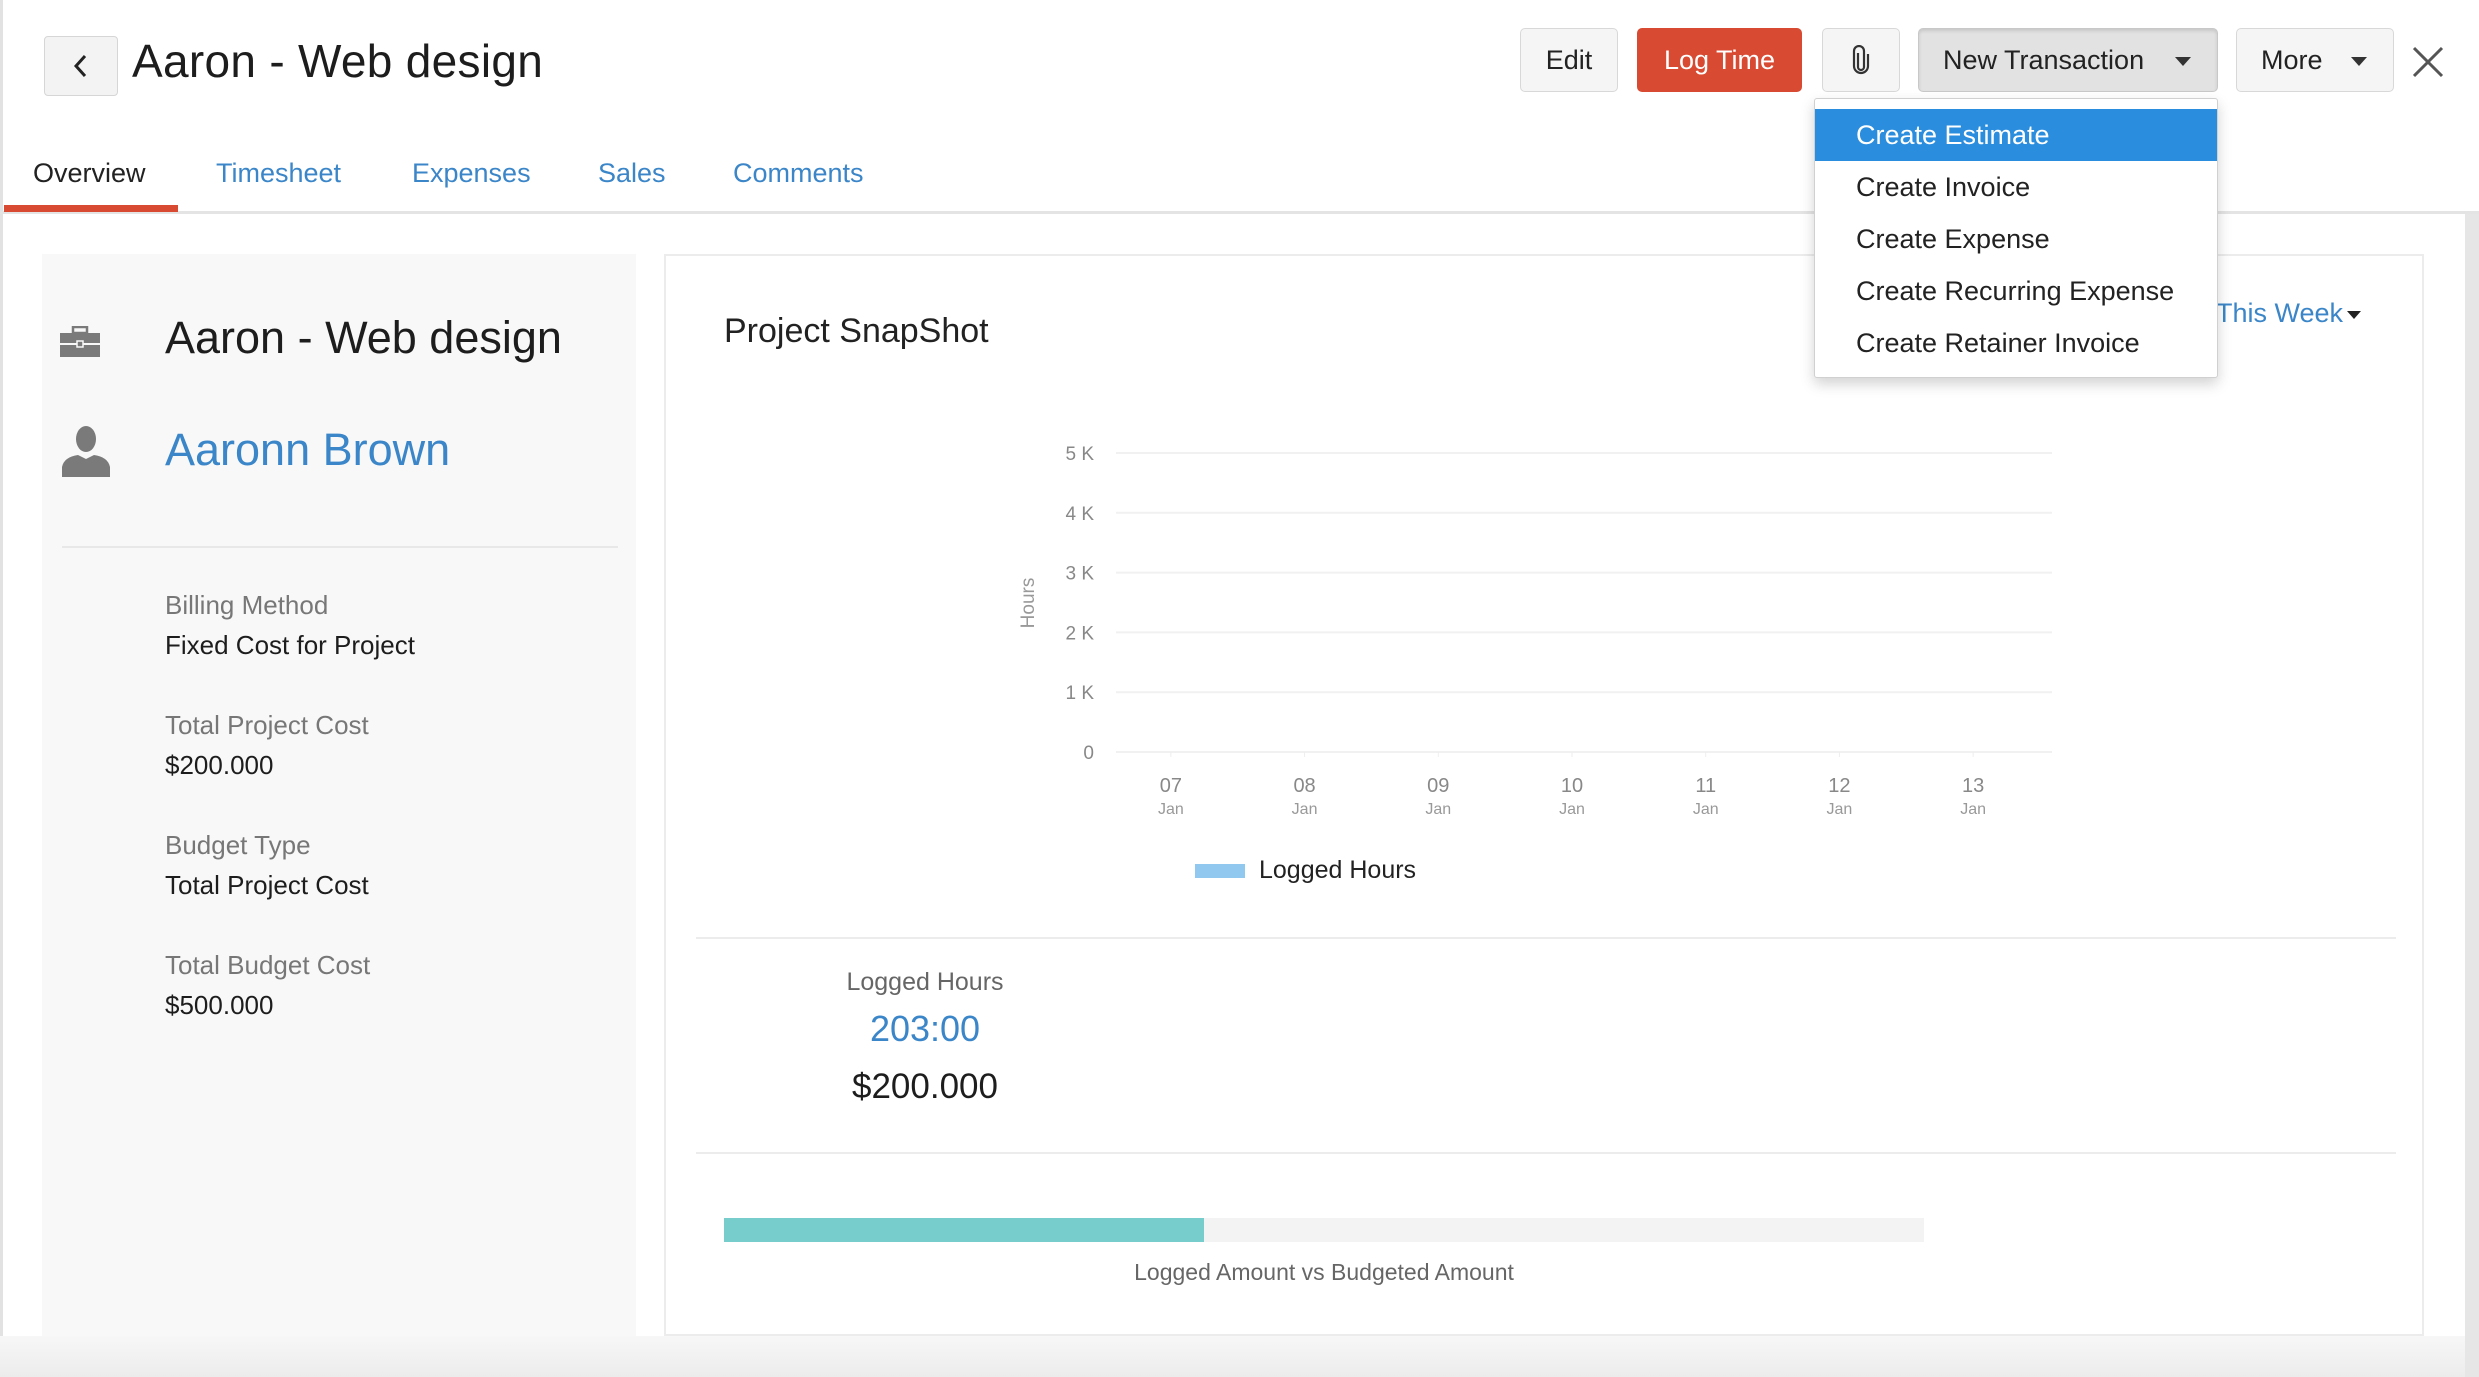 Image resolution: width=2479 pixels, height=1377 pixels. Describe the element at coordinates (925, 1029) in the screenshot. I see `logged-hours-value: 203:00` at that location.